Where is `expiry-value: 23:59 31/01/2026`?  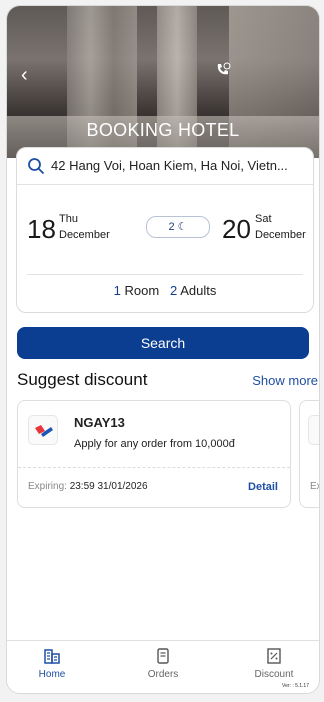
expiry-value: 23:59 31/01/2026 is located at coordinates (108, 486).